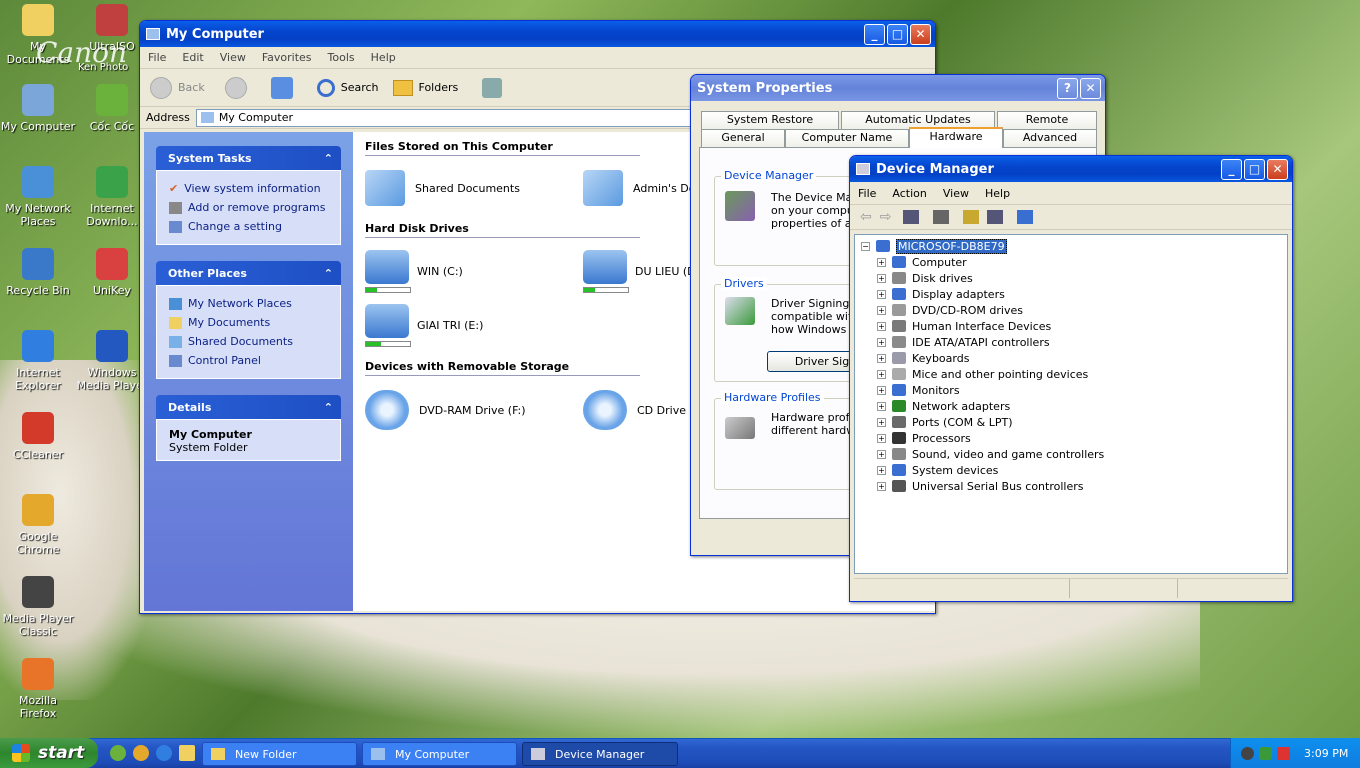 The height and width of the screenshot is (768, 1360). I want to click on system-properties-titlebar: System Properties ? ✕, so click(898, 88).